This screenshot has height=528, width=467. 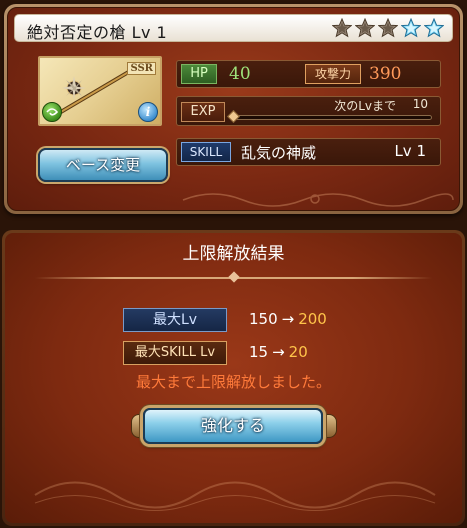 I want to click on base-change-button: ベース変更, so click(x=103, y=165).